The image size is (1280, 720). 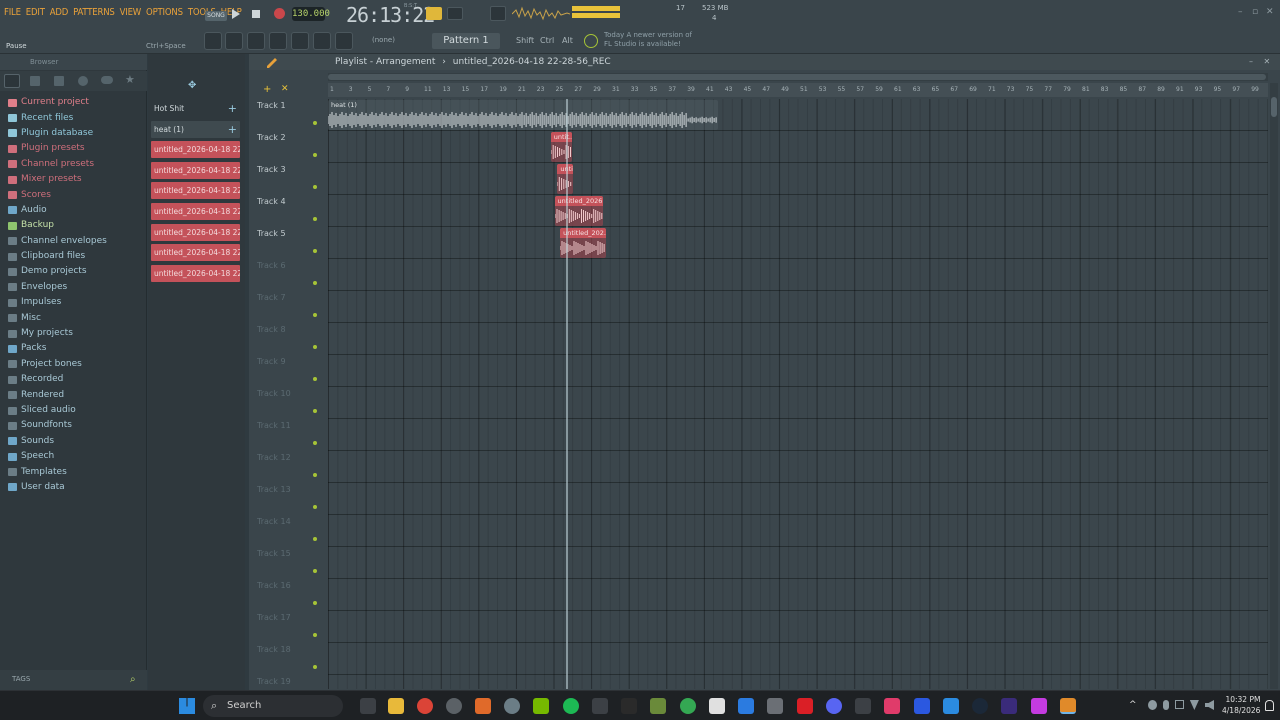 I want to click on ctrl-toggle: Ctrl, so click(x=547, y=40).